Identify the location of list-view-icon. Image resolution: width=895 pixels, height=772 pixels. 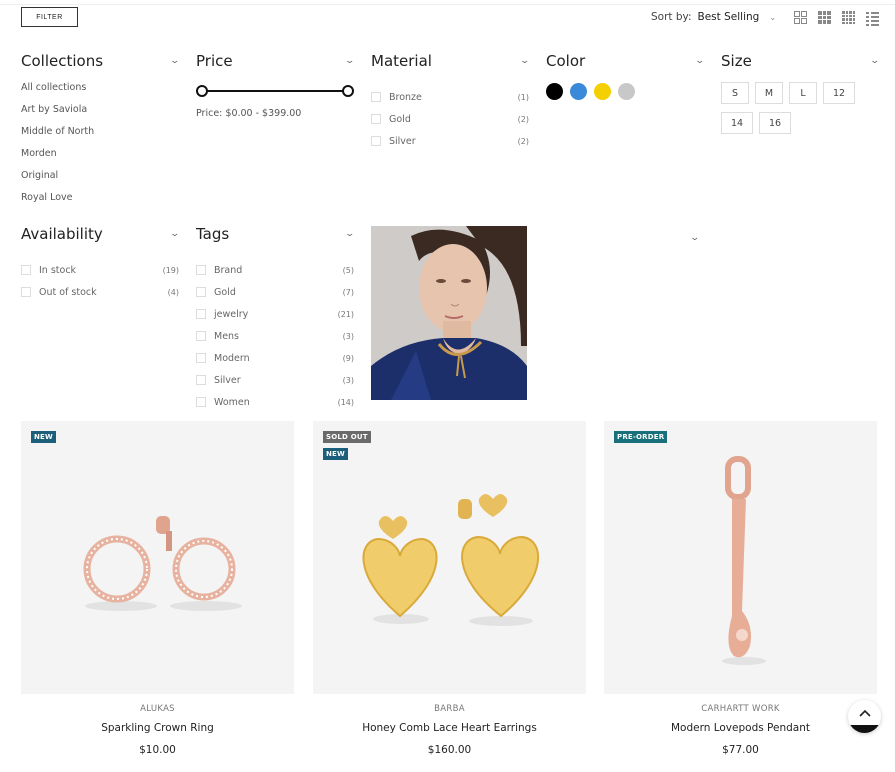
(872, 18).